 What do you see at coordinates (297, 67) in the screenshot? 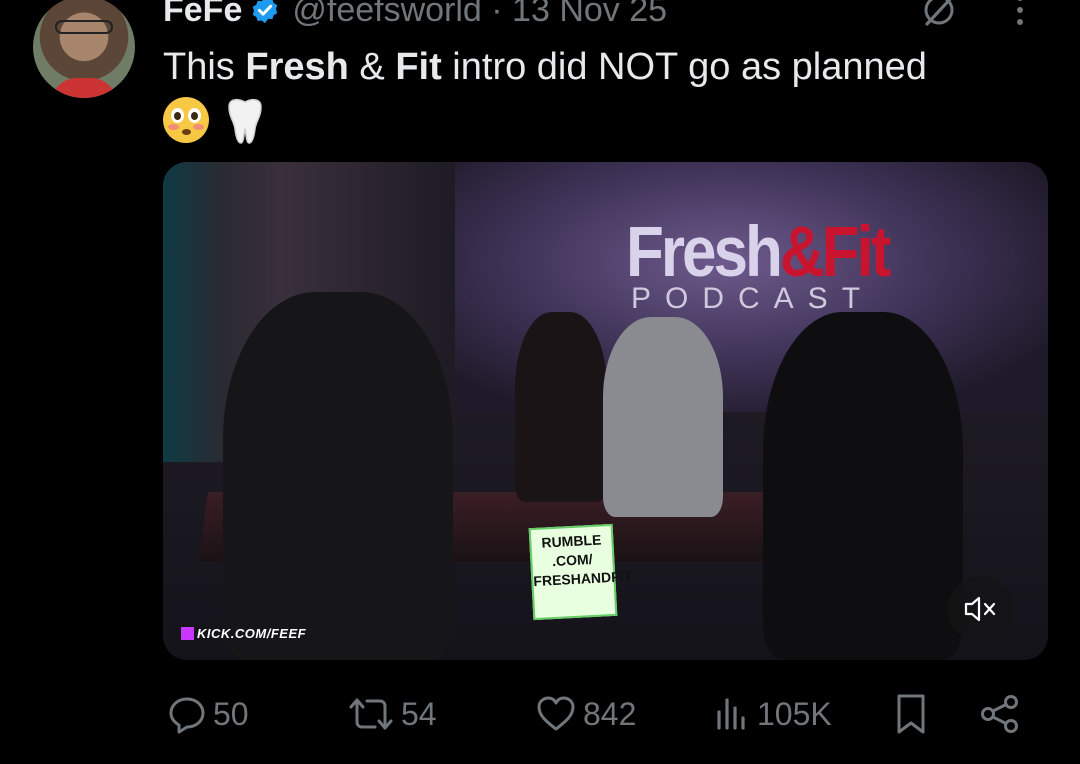
I see `text-bold-fresh: Fresh` at bounding box center [297, 67].